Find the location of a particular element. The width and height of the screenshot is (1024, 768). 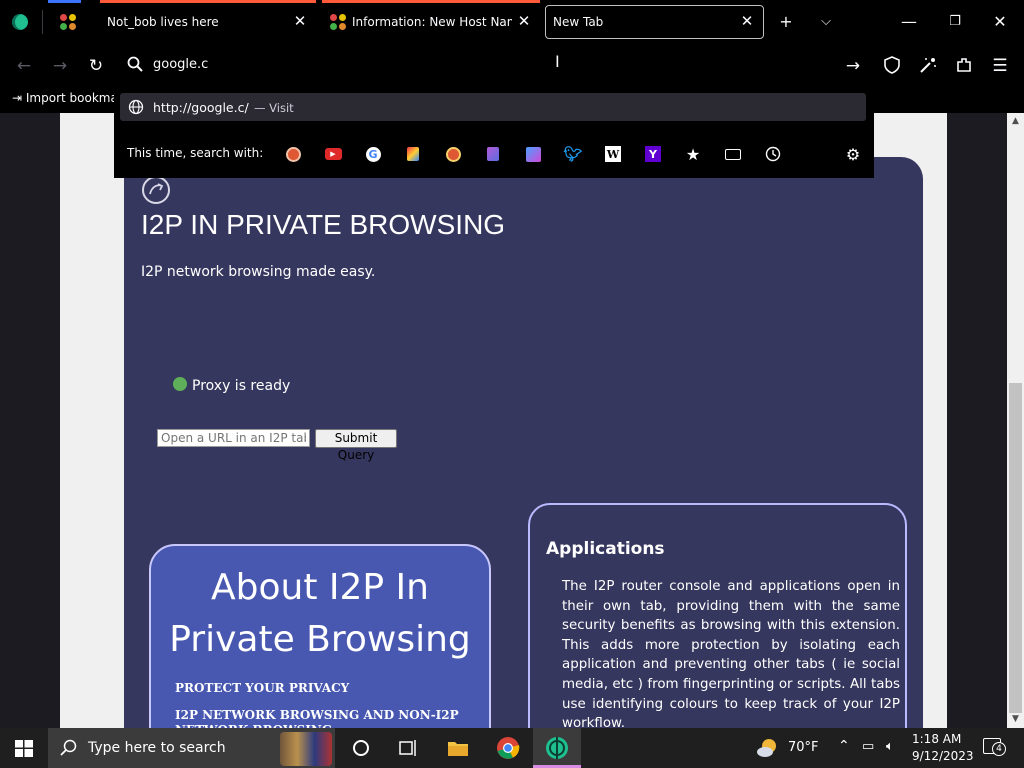

address-bar-input: google.c is located at coordinates (180, 64).